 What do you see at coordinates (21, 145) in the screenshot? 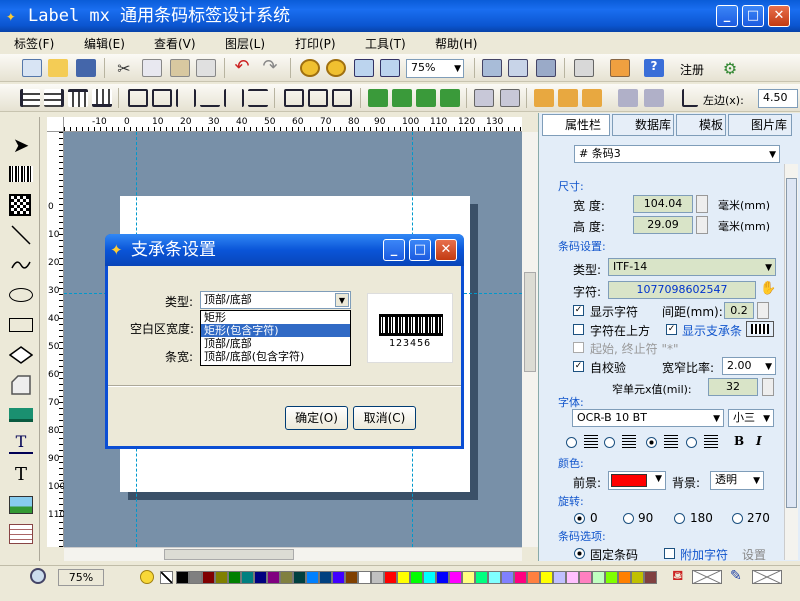
I see `select-tool-icon: ➤` at bounding box center [21, 145].